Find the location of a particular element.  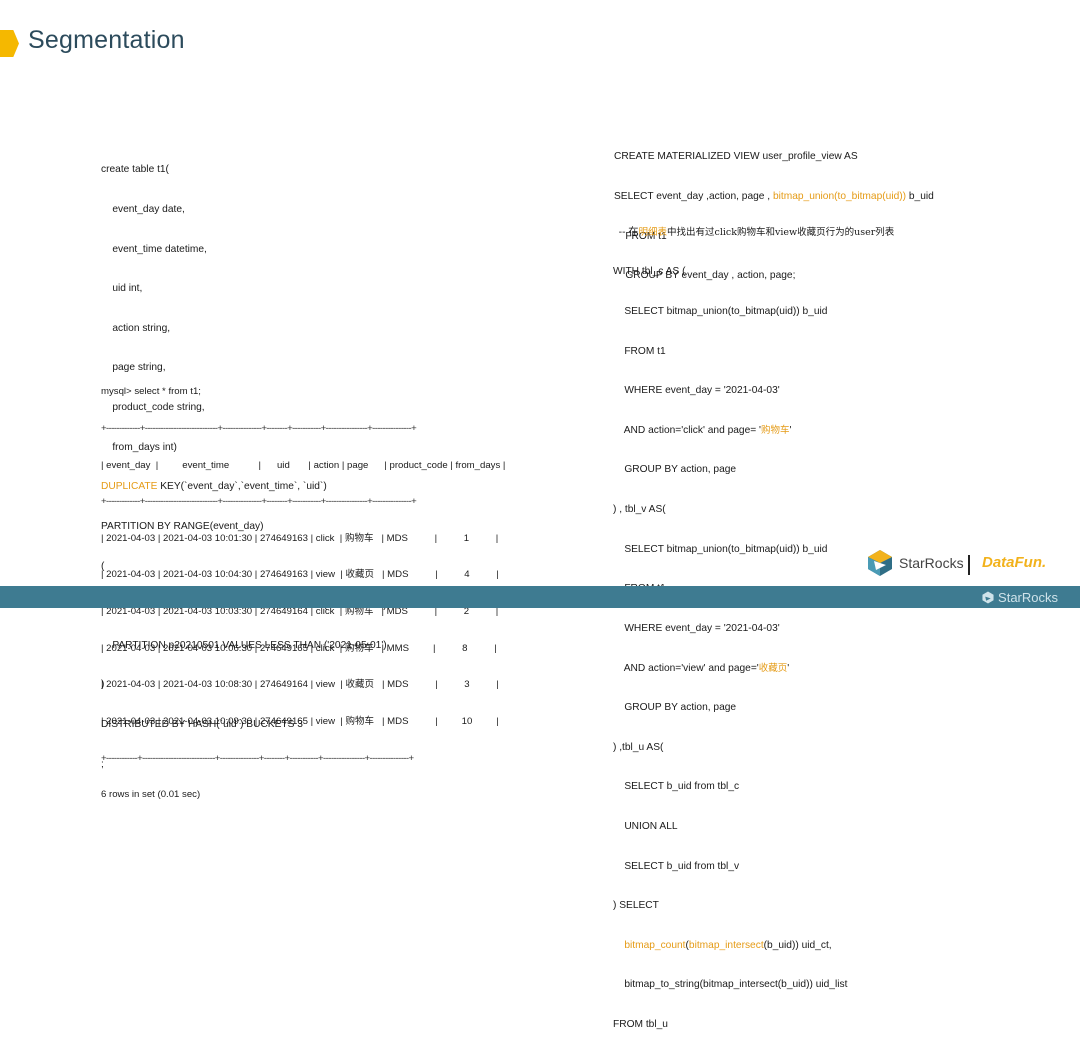

create-table-line: action string, is located at coordinates (136, 328).